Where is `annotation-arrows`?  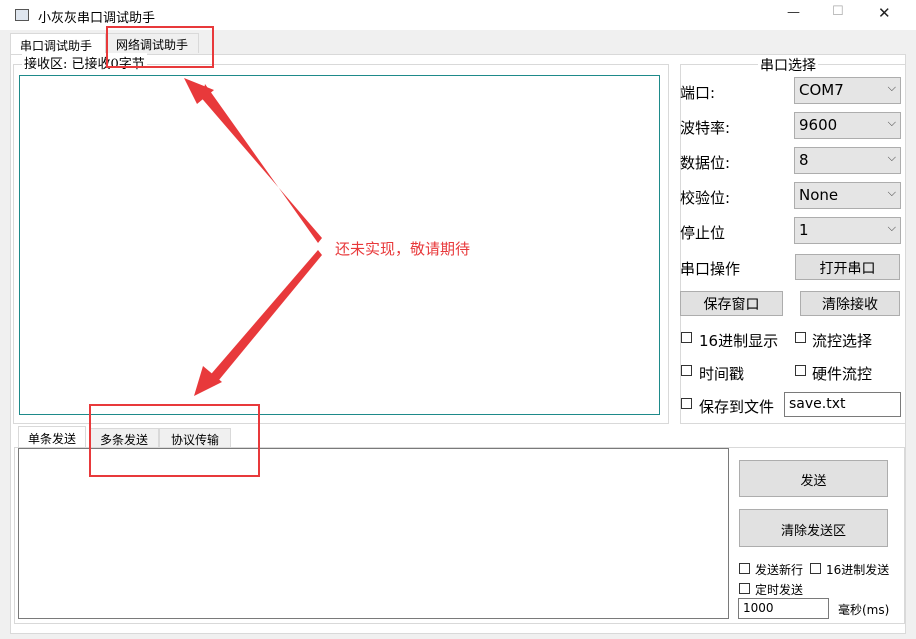
annotation-arrows is located at coordinates (253, 237).